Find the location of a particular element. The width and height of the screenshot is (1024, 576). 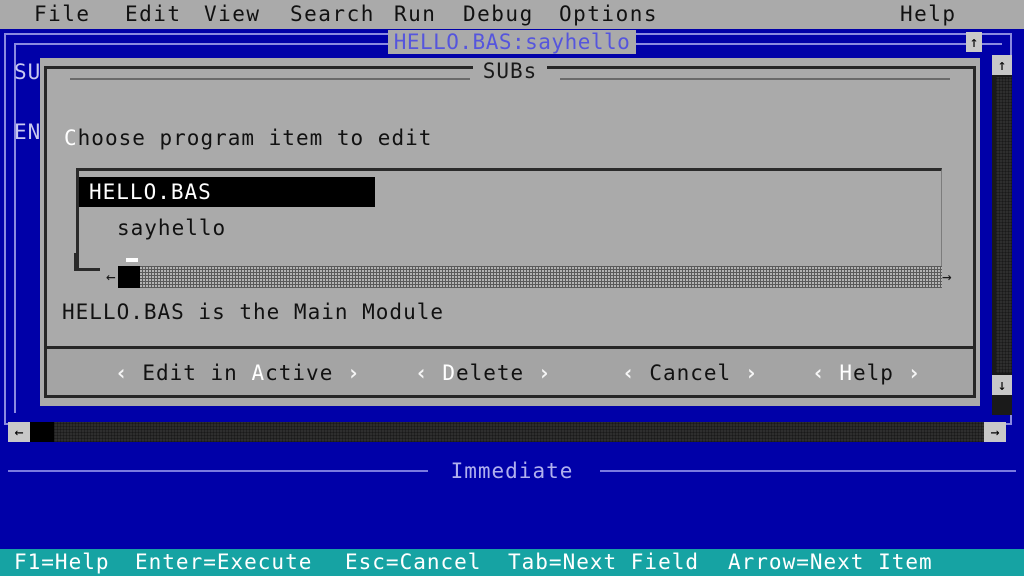

help-button: ‹ Help › is located at coordinates (866, 373).